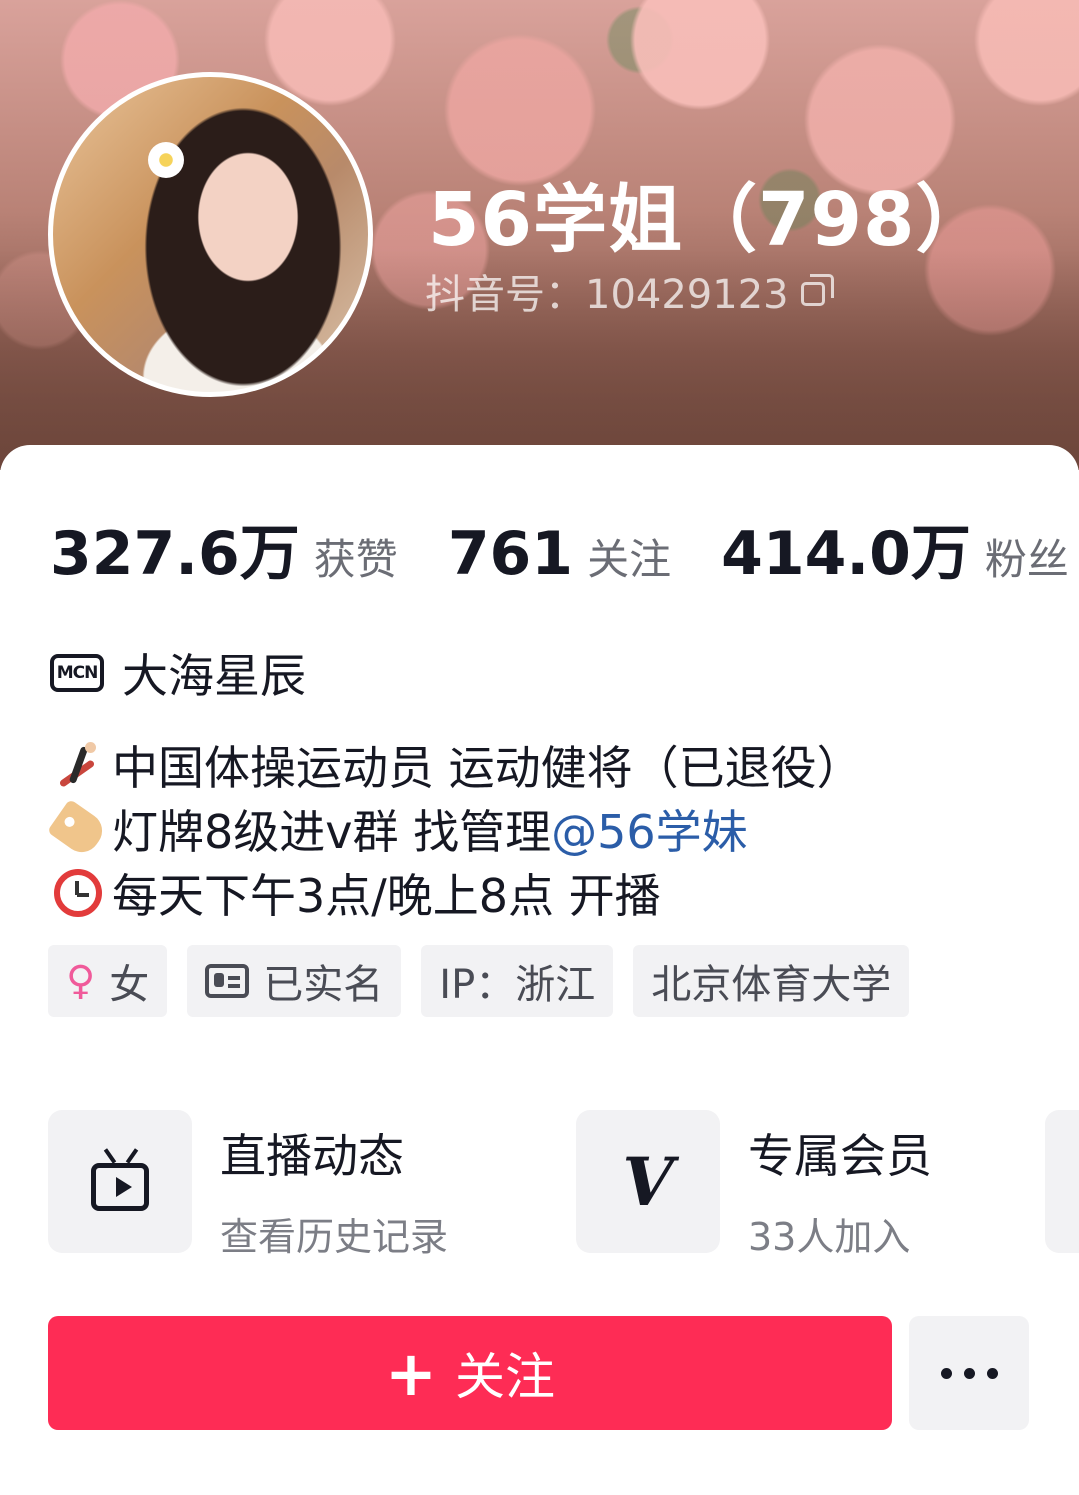  I want to click on more-options-button, so click(969, 1373).